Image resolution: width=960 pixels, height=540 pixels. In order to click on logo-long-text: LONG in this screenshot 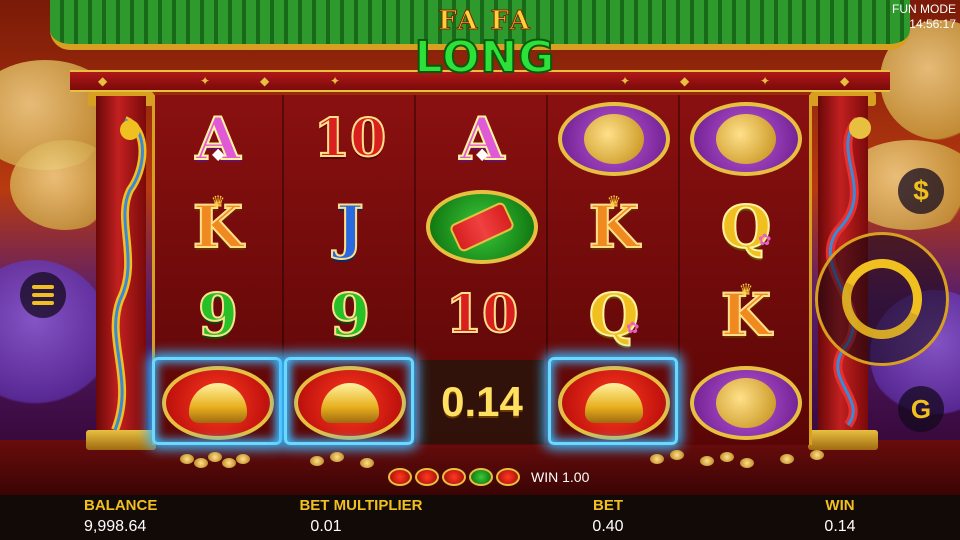, I will do `click(485, 57)`.